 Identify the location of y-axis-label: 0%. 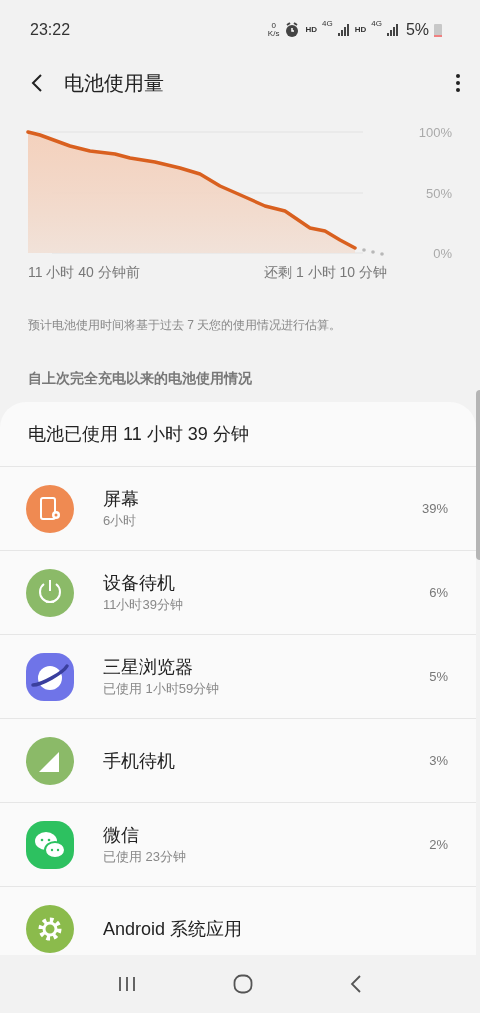
(442, 253).